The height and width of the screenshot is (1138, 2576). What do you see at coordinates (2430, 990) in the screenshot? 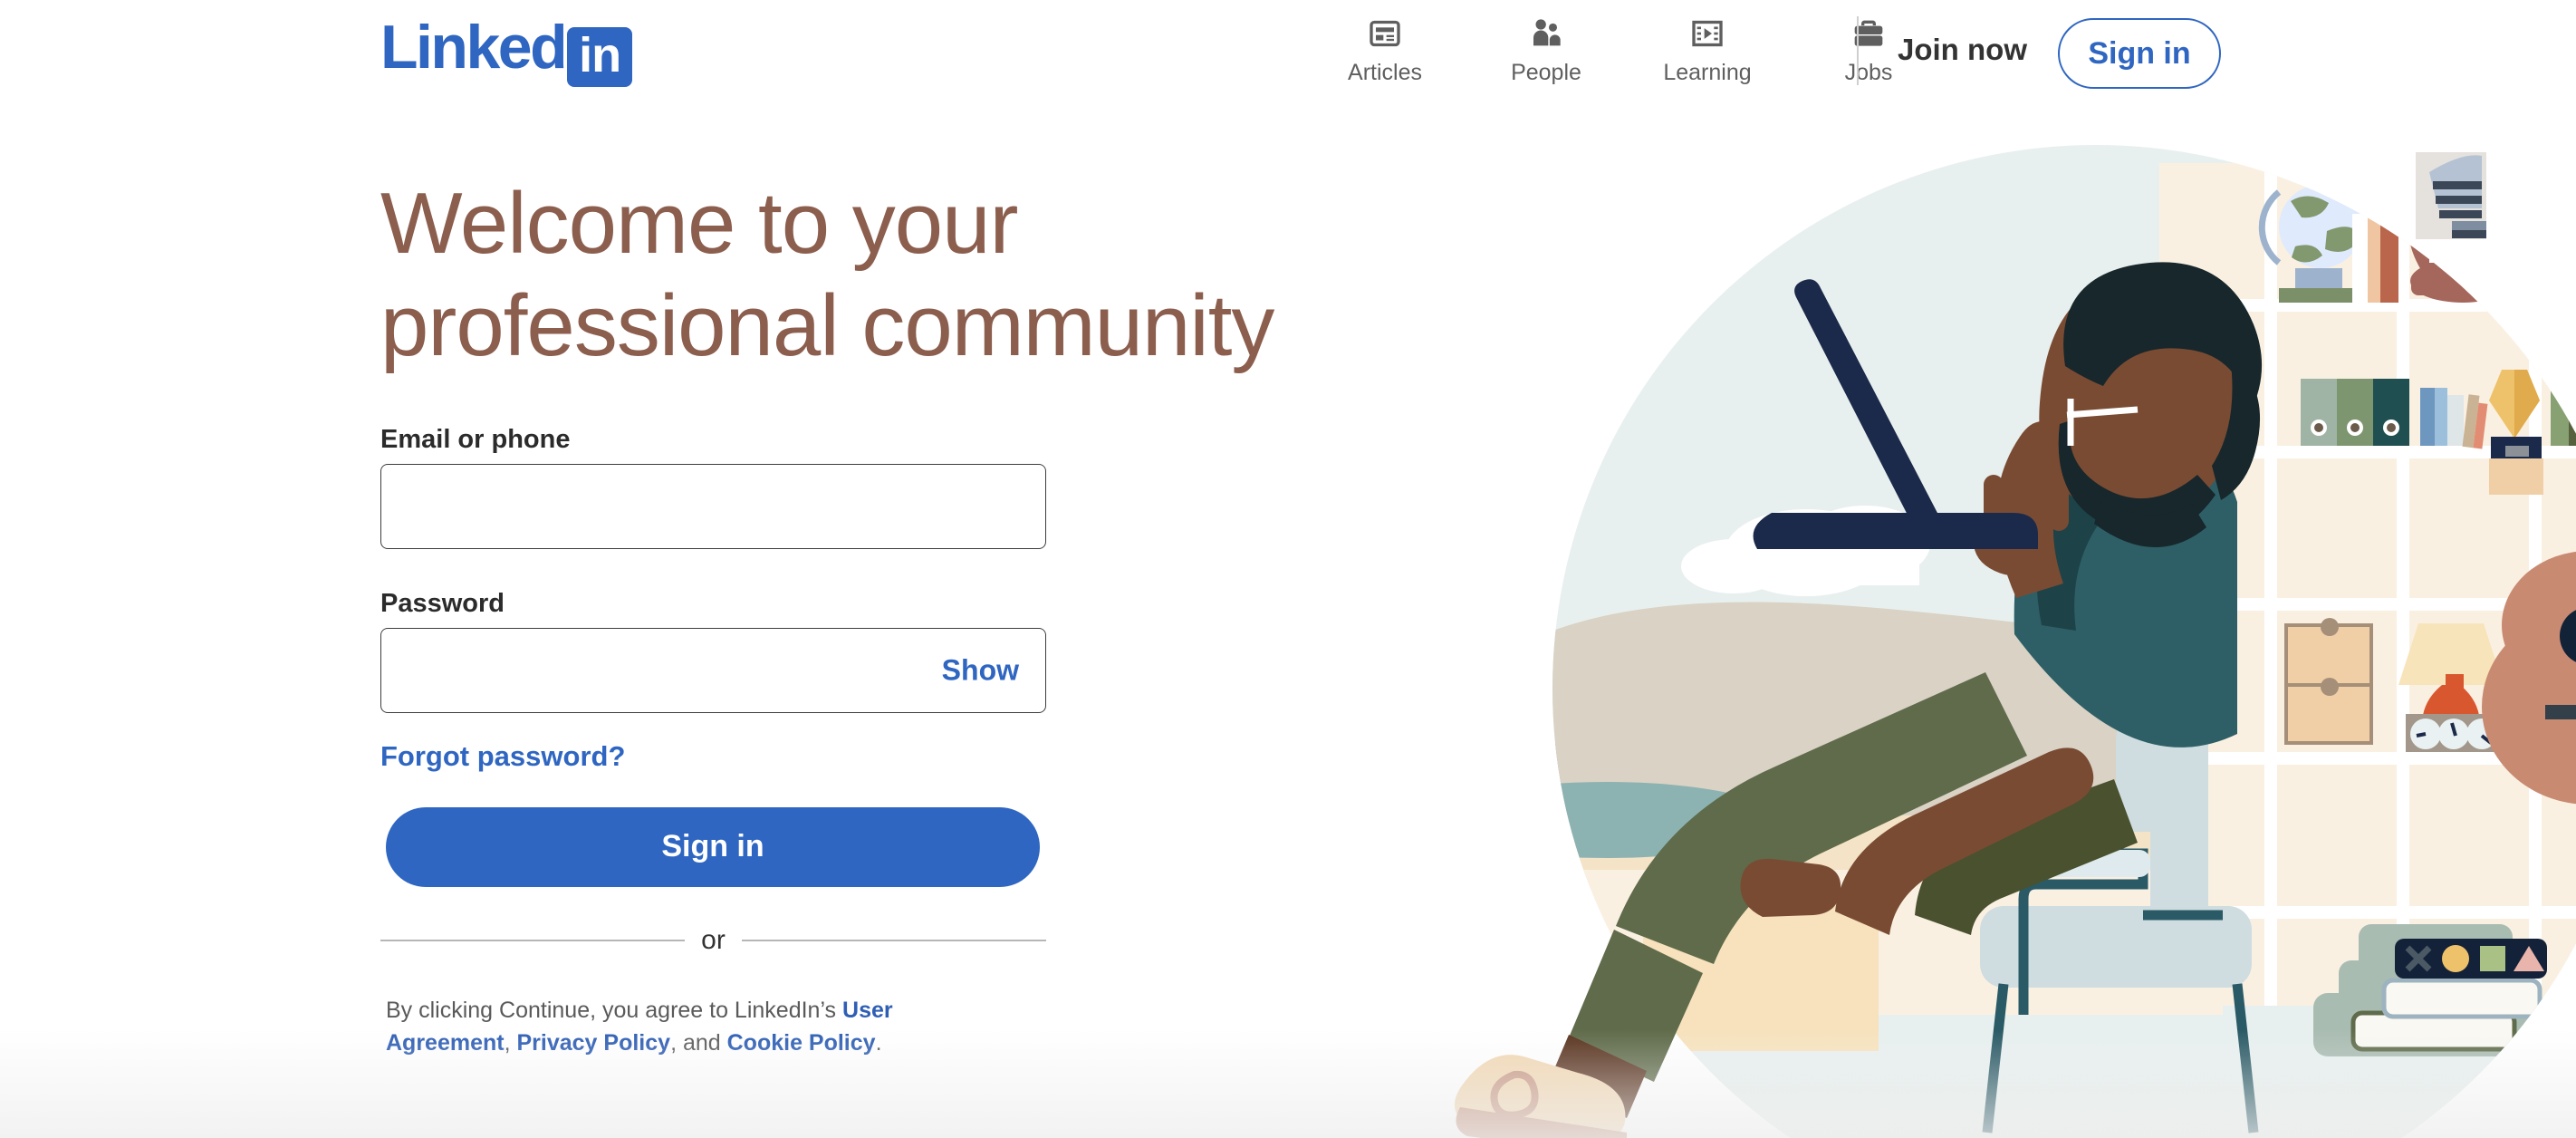
I see `book-stack` at bounding box center [2430, 990].